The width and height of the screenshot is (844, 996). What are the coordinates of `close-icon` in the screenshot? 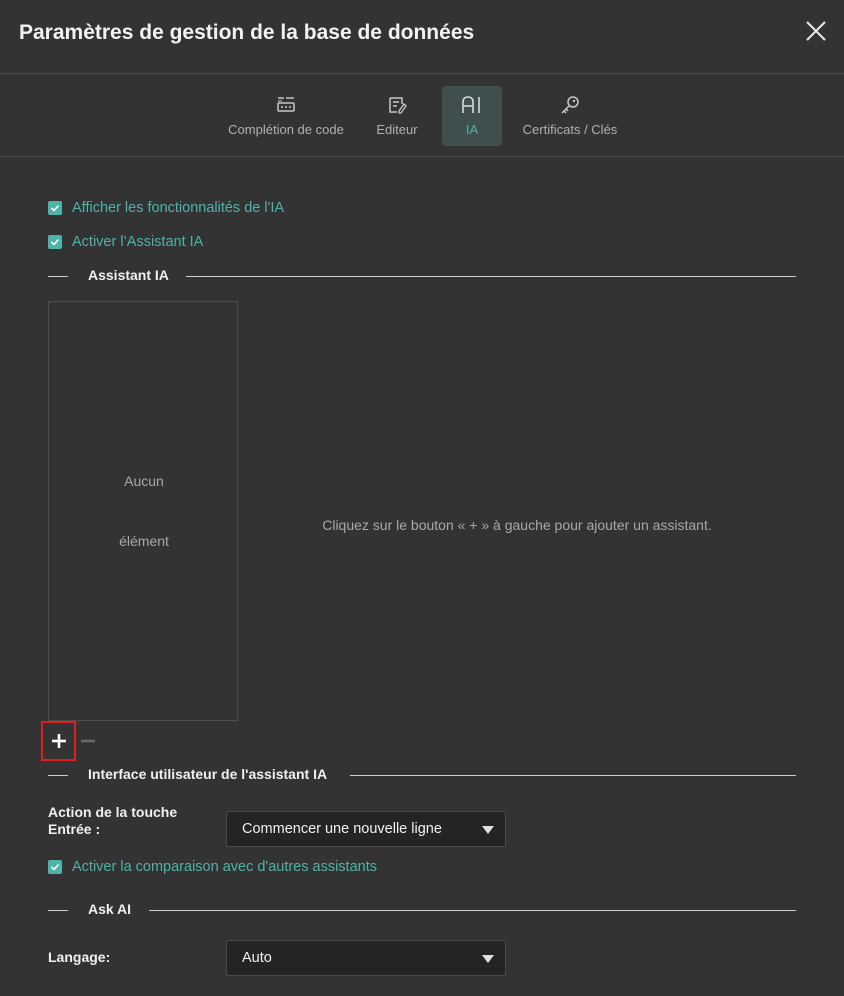 It's located at (816, 31).